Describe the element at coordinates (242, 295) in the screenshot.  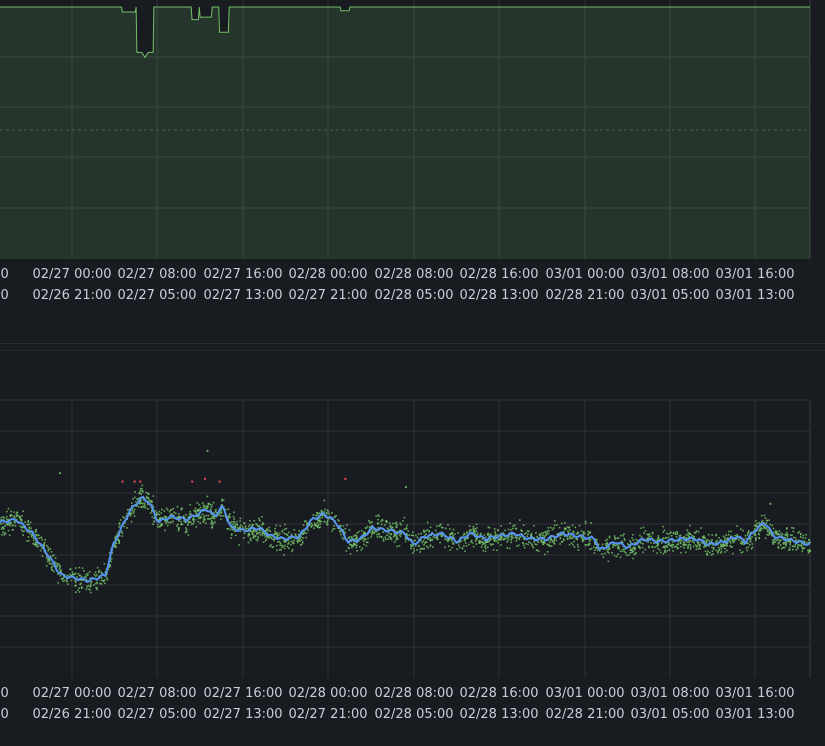
I see `x-tick-label-secondary: 02/27 13:00` at that location.